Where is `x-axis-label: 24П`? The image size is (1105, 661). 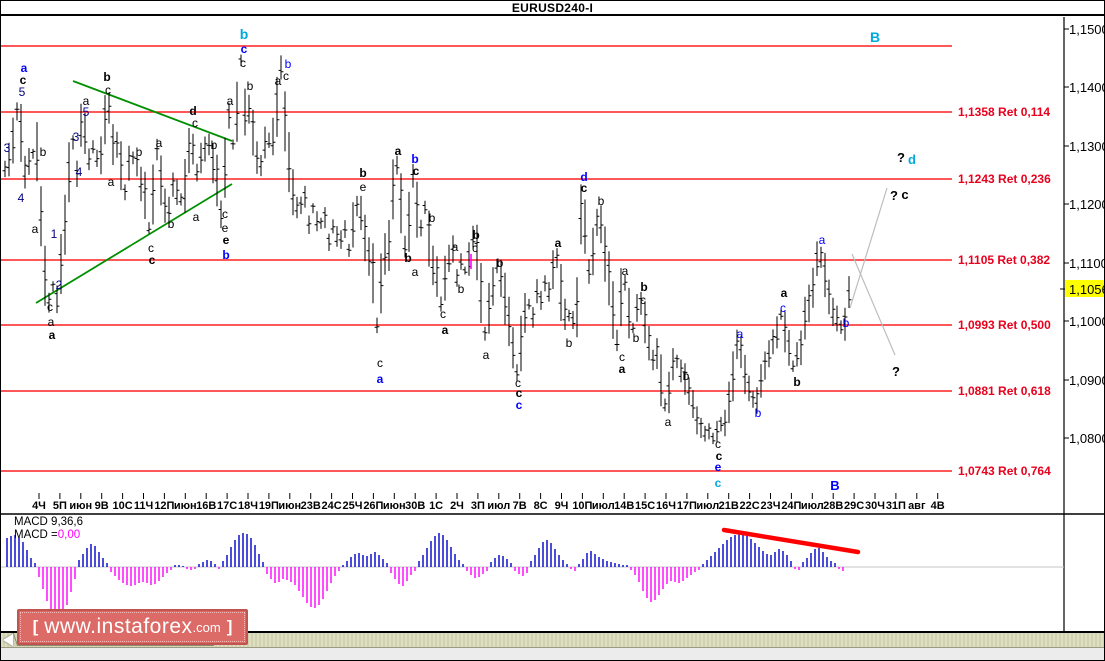
x-axis-label: 24П is located at coordinates (791, 506).